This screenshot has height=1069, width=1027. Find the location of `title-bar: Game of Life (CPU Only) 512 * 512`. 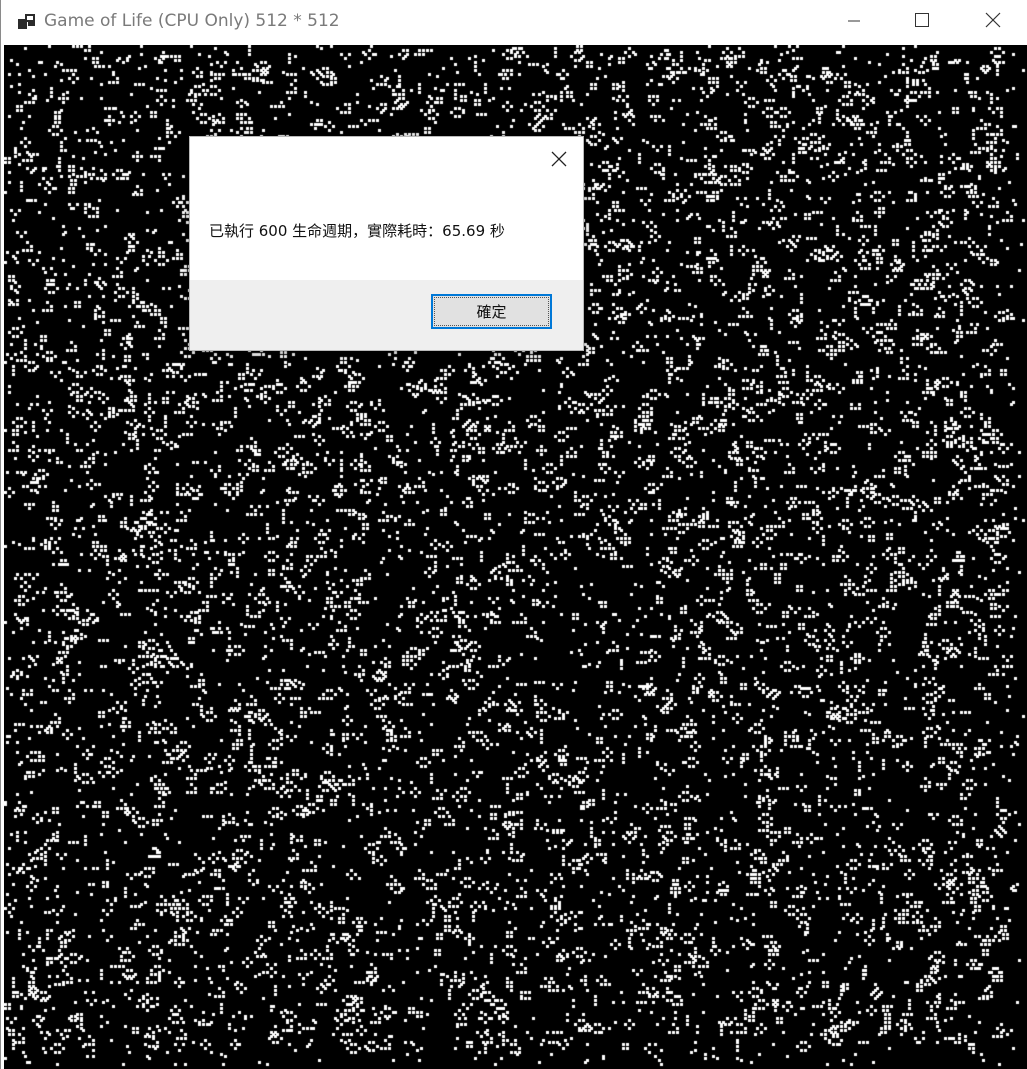

title-bar: Game of Life (CPU Only) 512 * 512 is located at coordinates (514, 22).